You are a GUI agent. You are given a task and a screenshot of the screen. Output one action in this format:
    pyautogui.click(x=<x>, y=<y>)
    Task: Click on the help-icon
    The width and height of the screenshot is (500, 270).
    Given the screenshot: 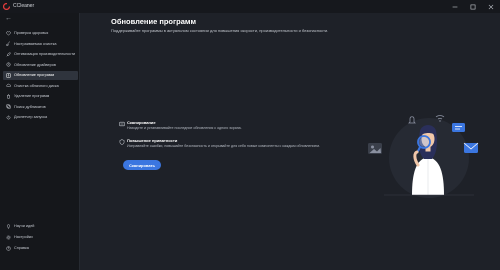 What is the action you would take?
    pyautogui.click(x=8, y=248)
    